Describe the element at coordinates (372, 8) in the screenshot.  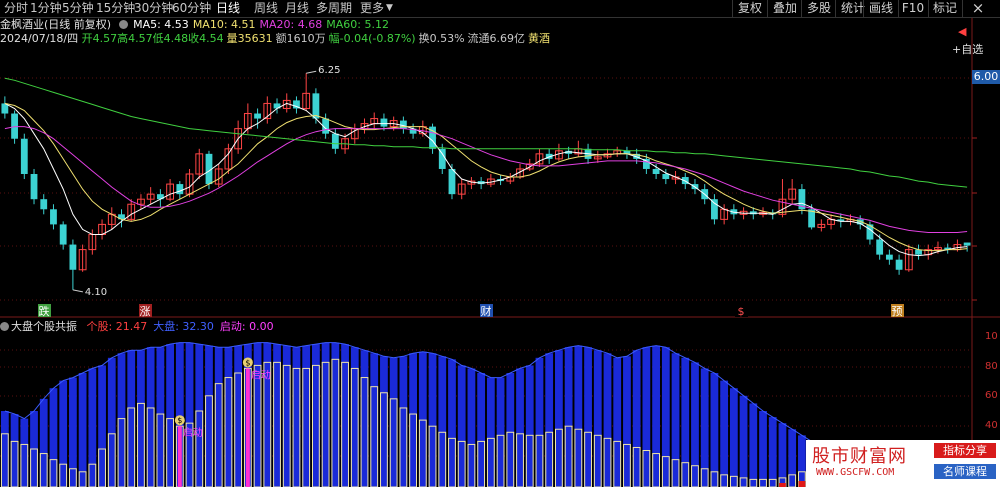
I see `period-tab-10: 更多` at that location.